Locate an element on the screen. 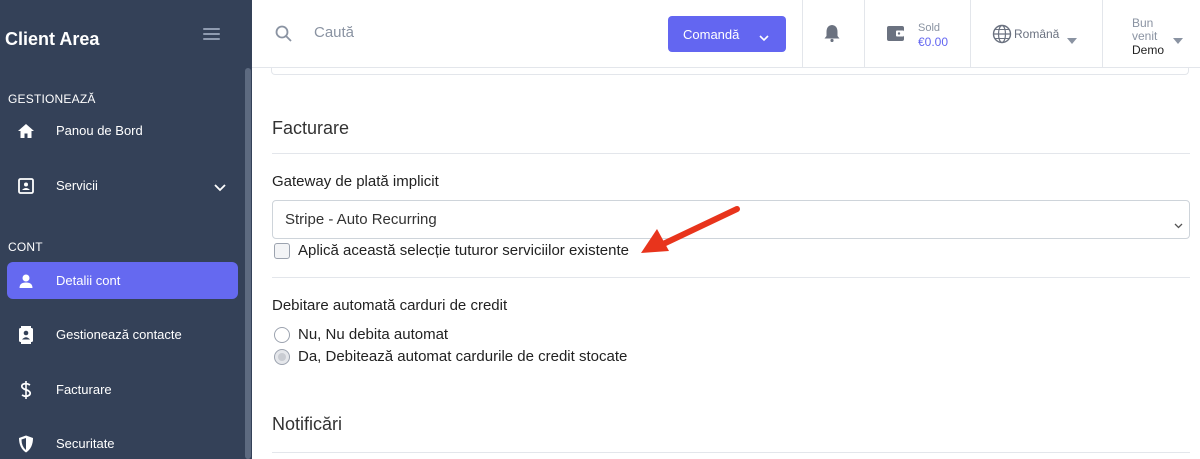 This screenshot has width=1200, height=459. section-label-manage: GESTIONEAZĂ is located at coordinates (52, 99).